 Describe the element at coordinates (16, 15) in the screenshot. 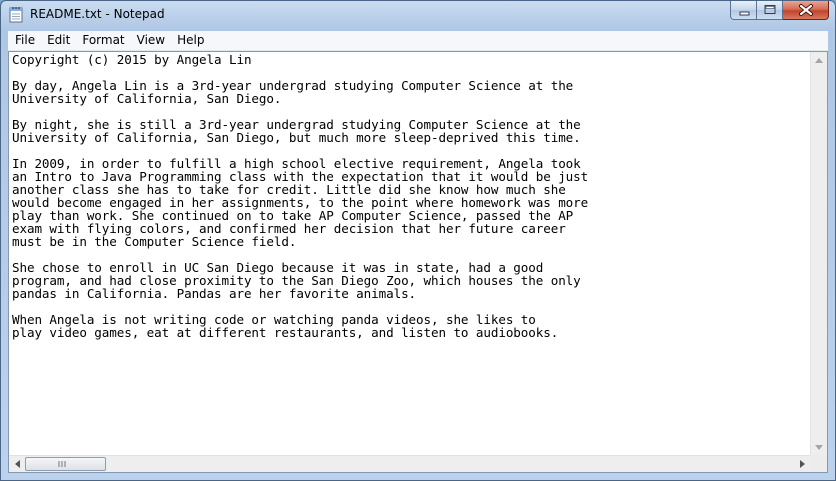

I see `notepad-icon` at that location.